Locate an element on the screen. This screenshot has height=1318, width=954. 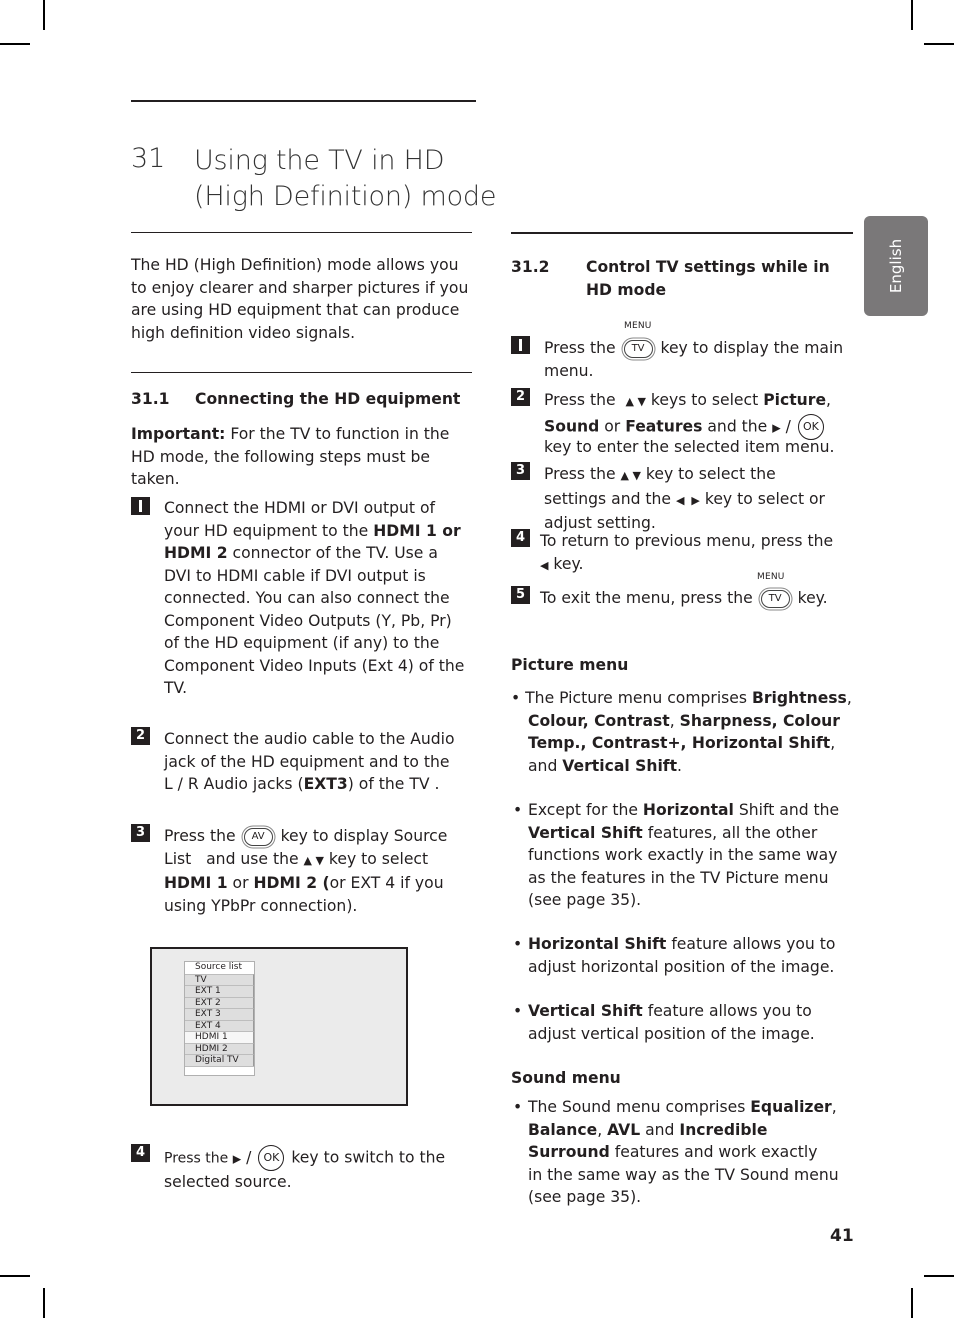
language-tab: English is located at coordinates (896, 266).